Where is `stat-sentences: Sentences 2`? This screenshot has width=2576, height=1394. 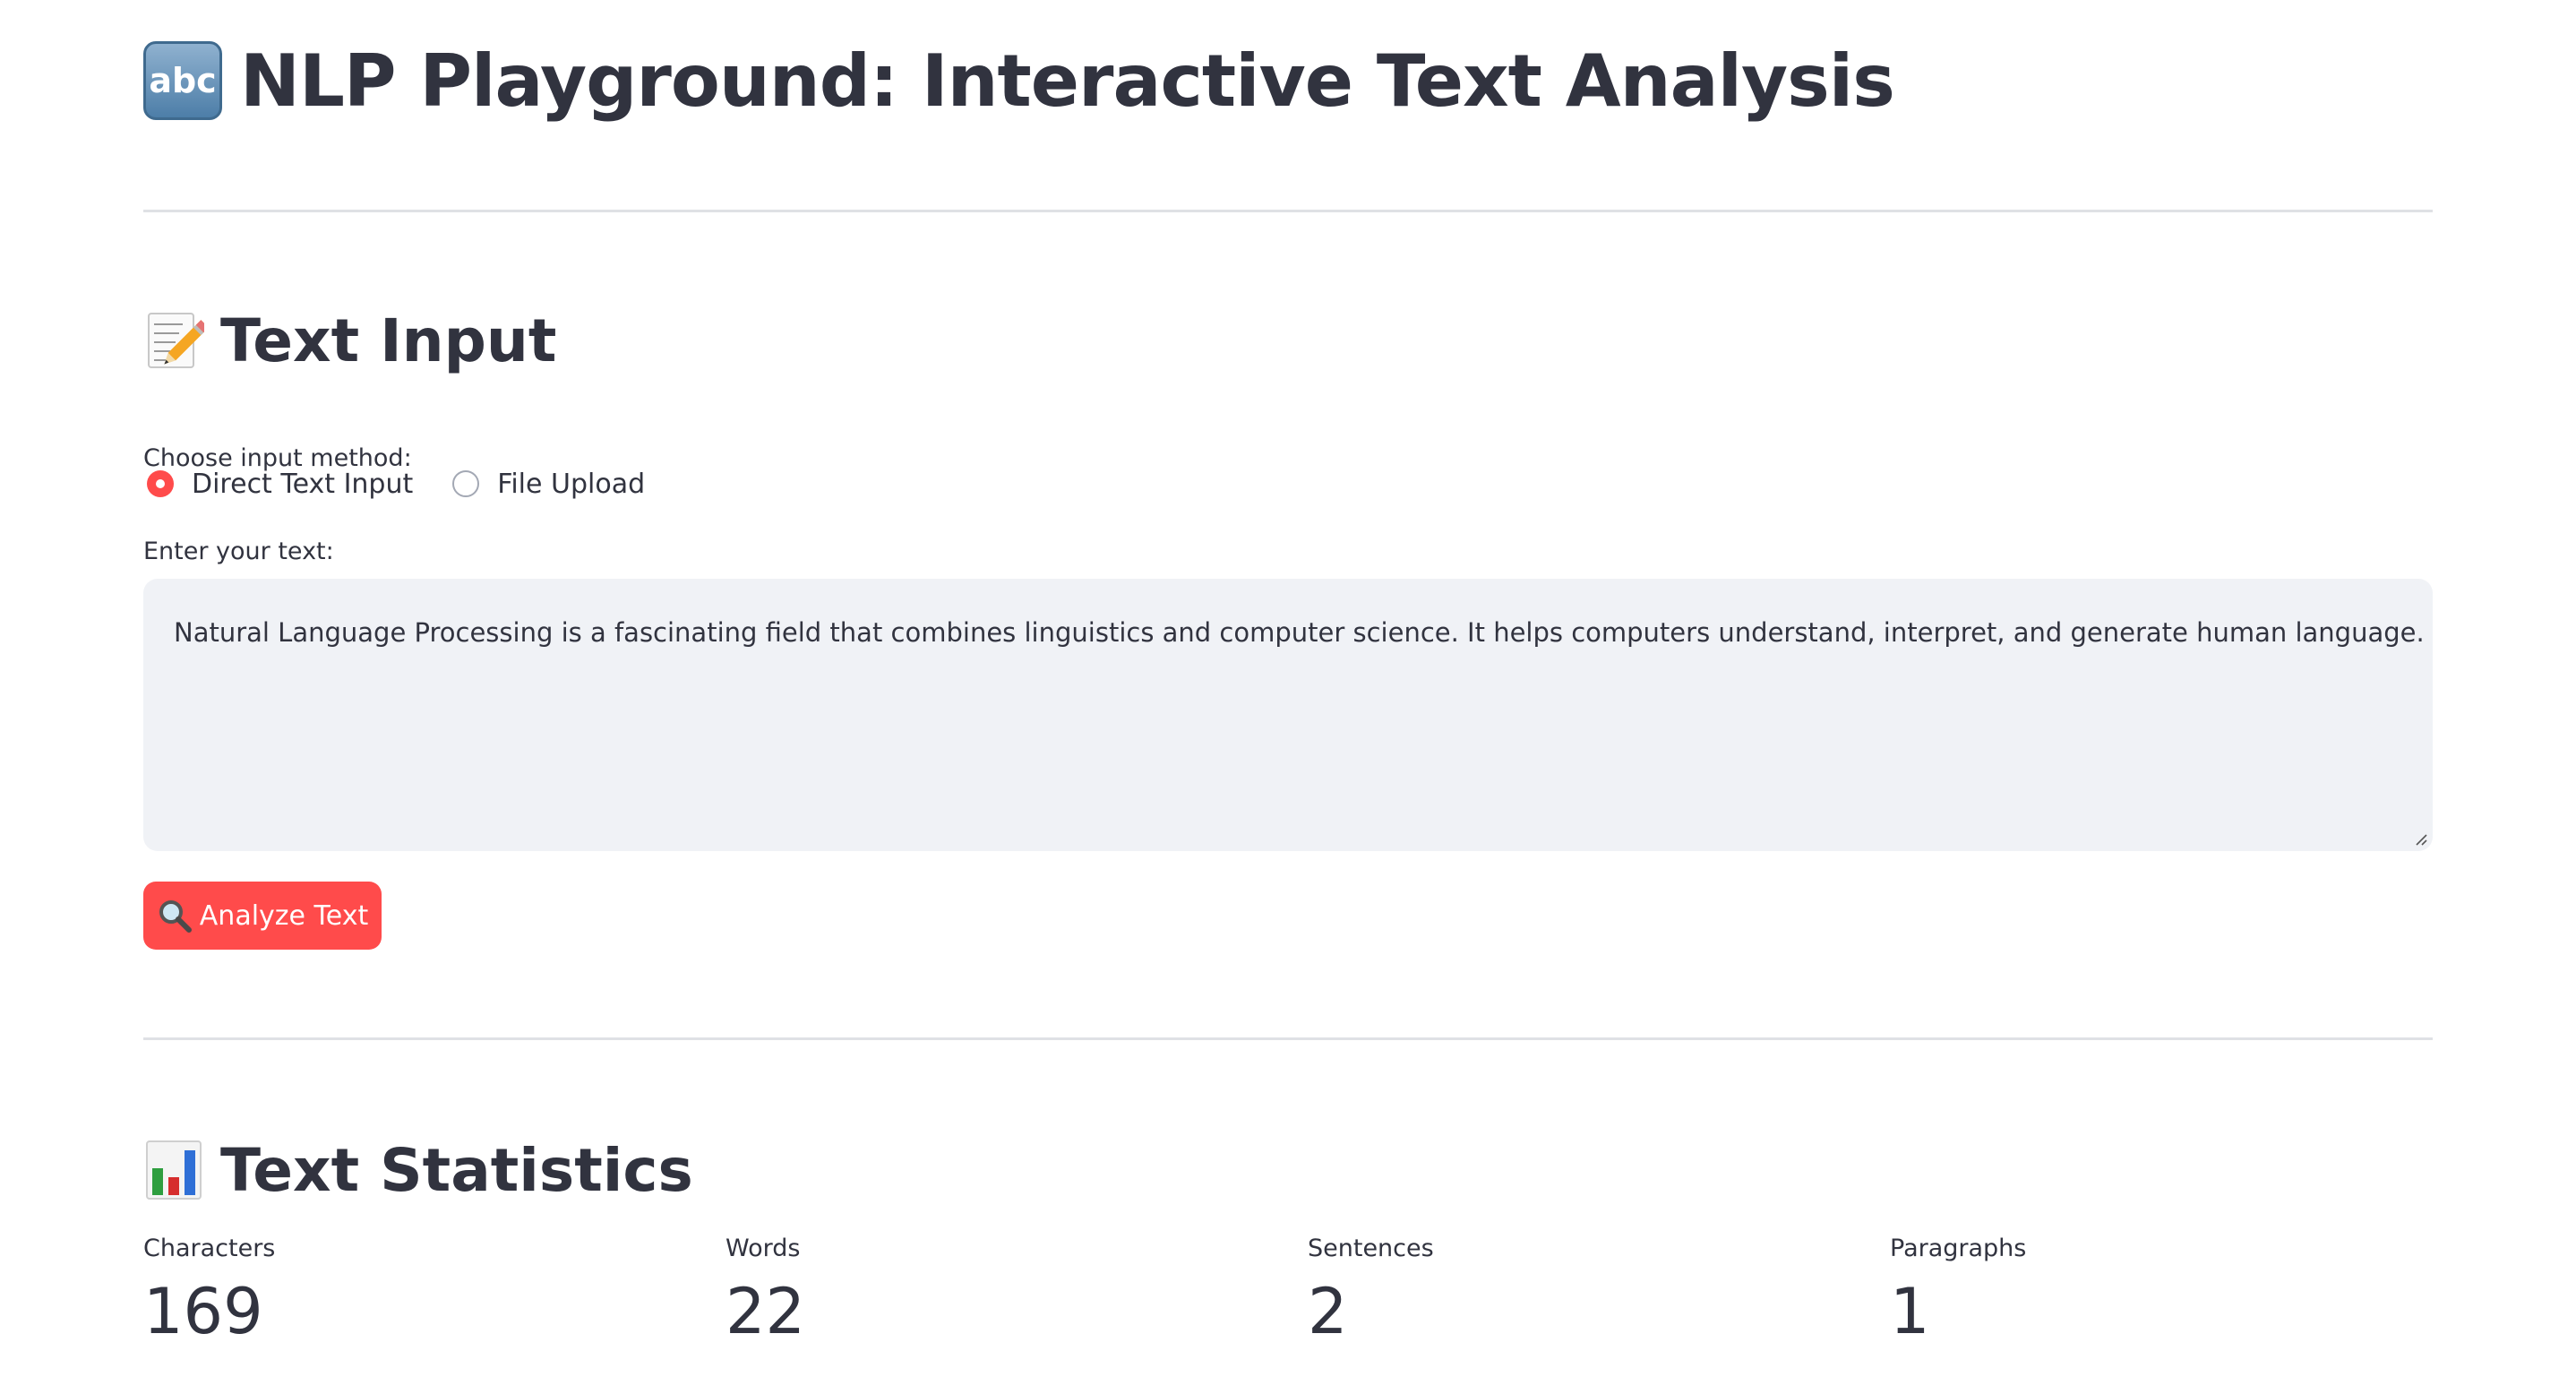
stat-sentences: Sentences 2 is located at coordinates (1371, 1291).